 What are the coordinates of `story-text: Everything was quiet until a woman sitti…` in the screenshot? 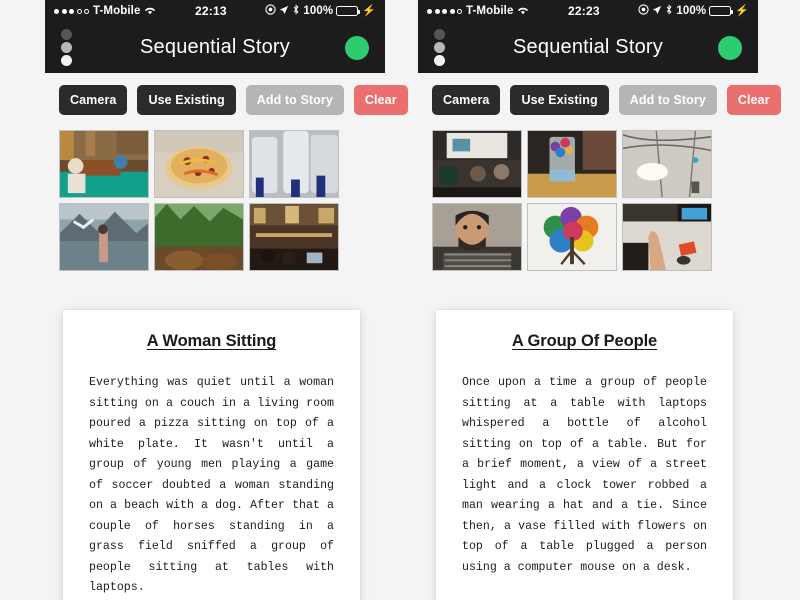 It's located at (215, 485).